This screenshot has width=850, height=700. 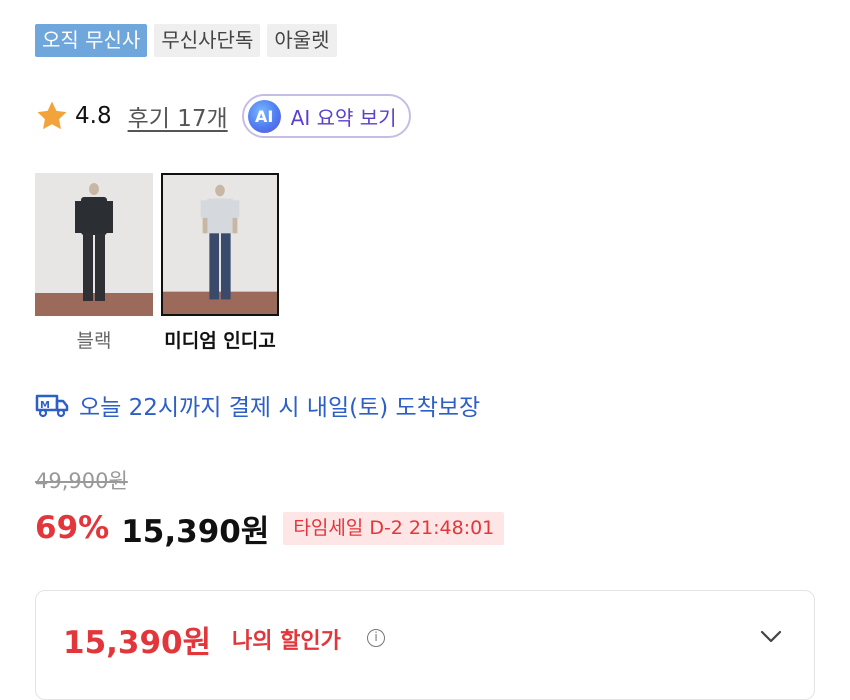 What do you see at coordinates (302, 40) in the screenshot?
I see `tag-outlet: 아울렛` at bounding box center [302, 40].